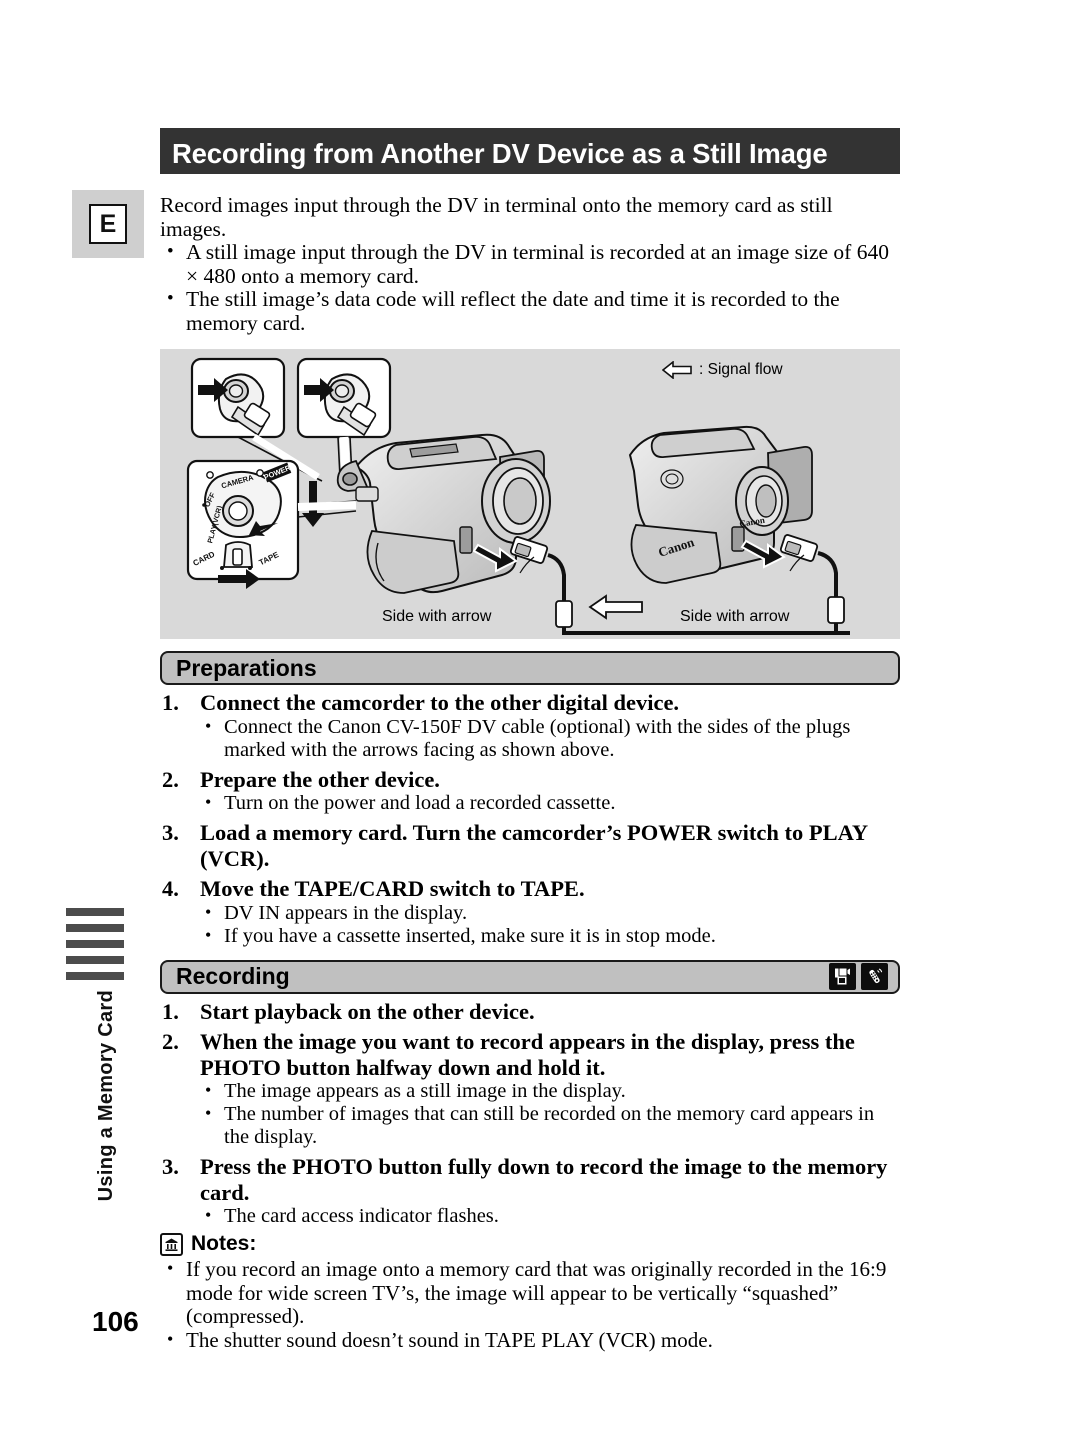 The height and width of the screenshot is (1443, 1080). I want to click on chapter-marker, so click(95, 948).